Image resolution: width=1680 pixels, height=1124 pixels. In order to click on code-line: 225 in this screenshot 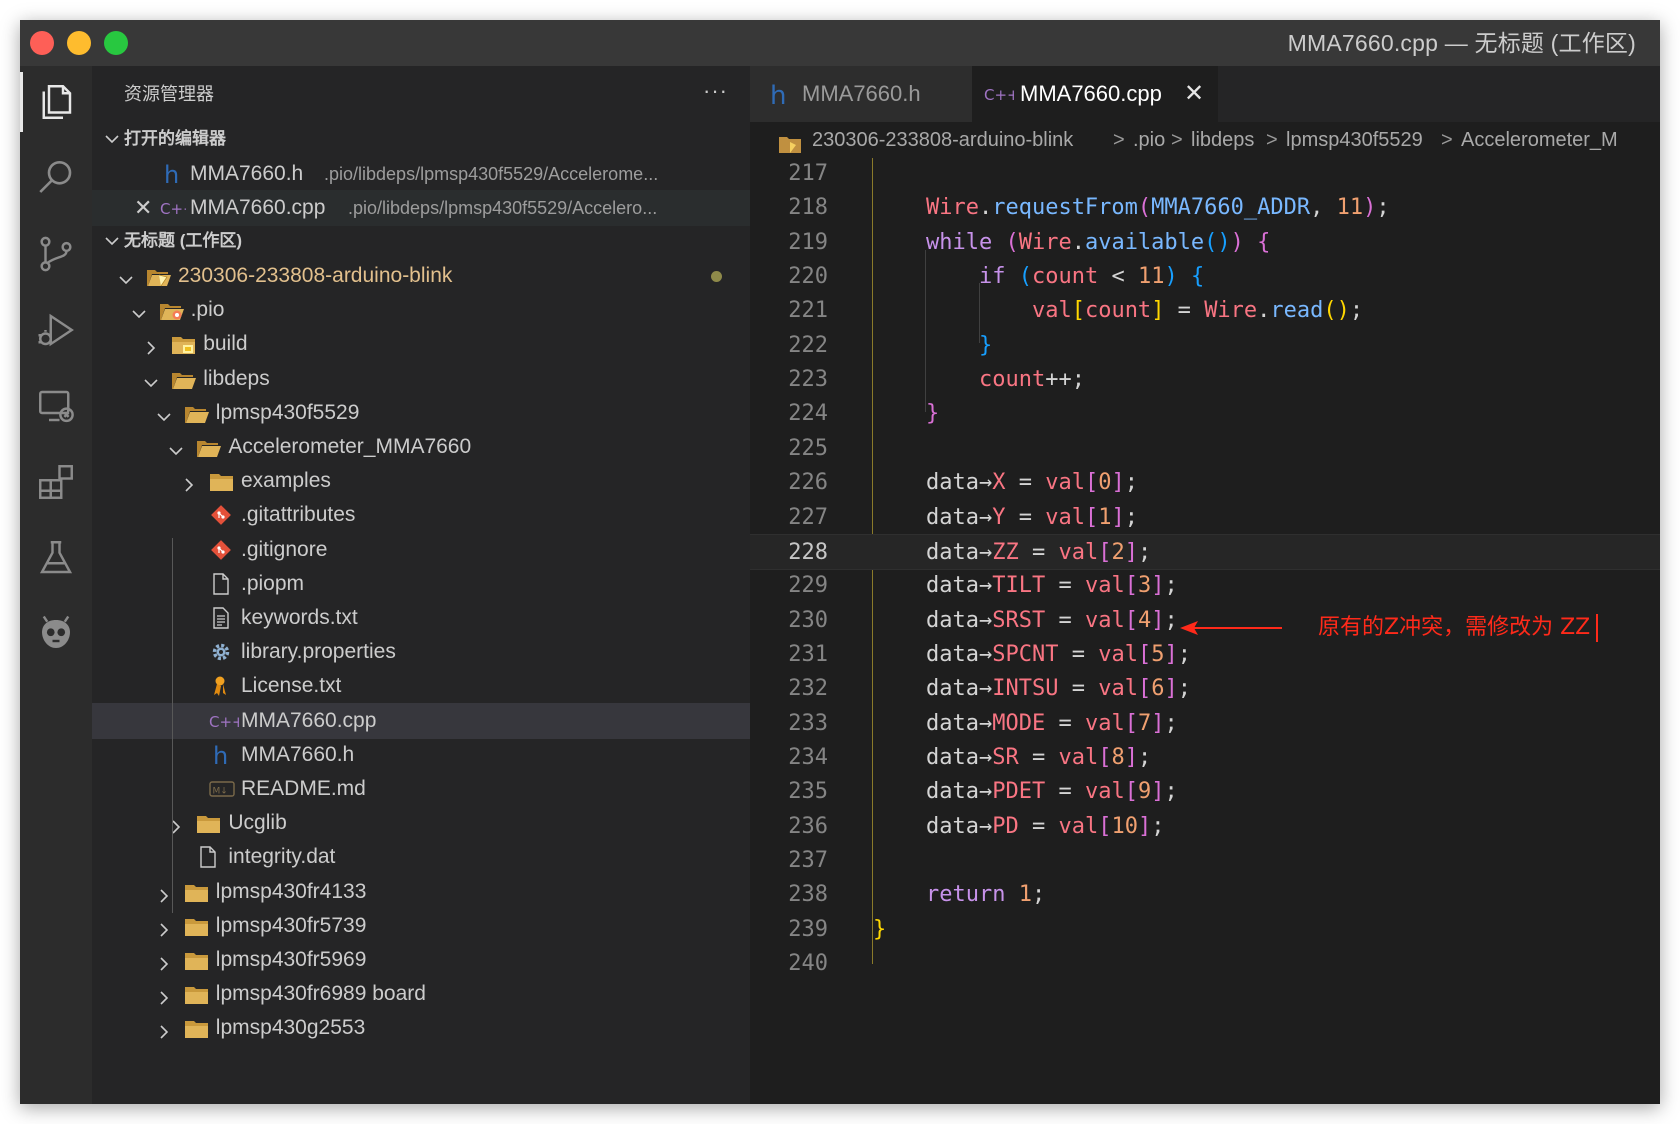, I will do `click(1205, 449)`.